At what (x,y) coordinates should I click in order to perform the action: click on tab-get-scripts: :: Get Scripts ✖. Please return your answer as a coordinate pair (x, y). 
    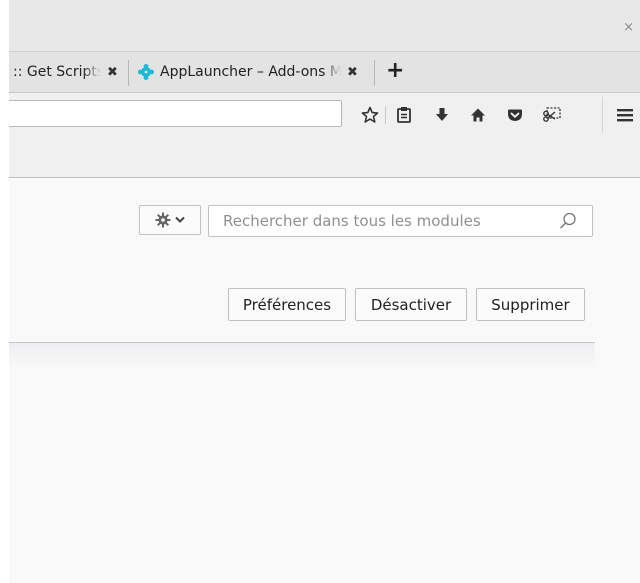
    Looking at the image, I should click on (69, 72).